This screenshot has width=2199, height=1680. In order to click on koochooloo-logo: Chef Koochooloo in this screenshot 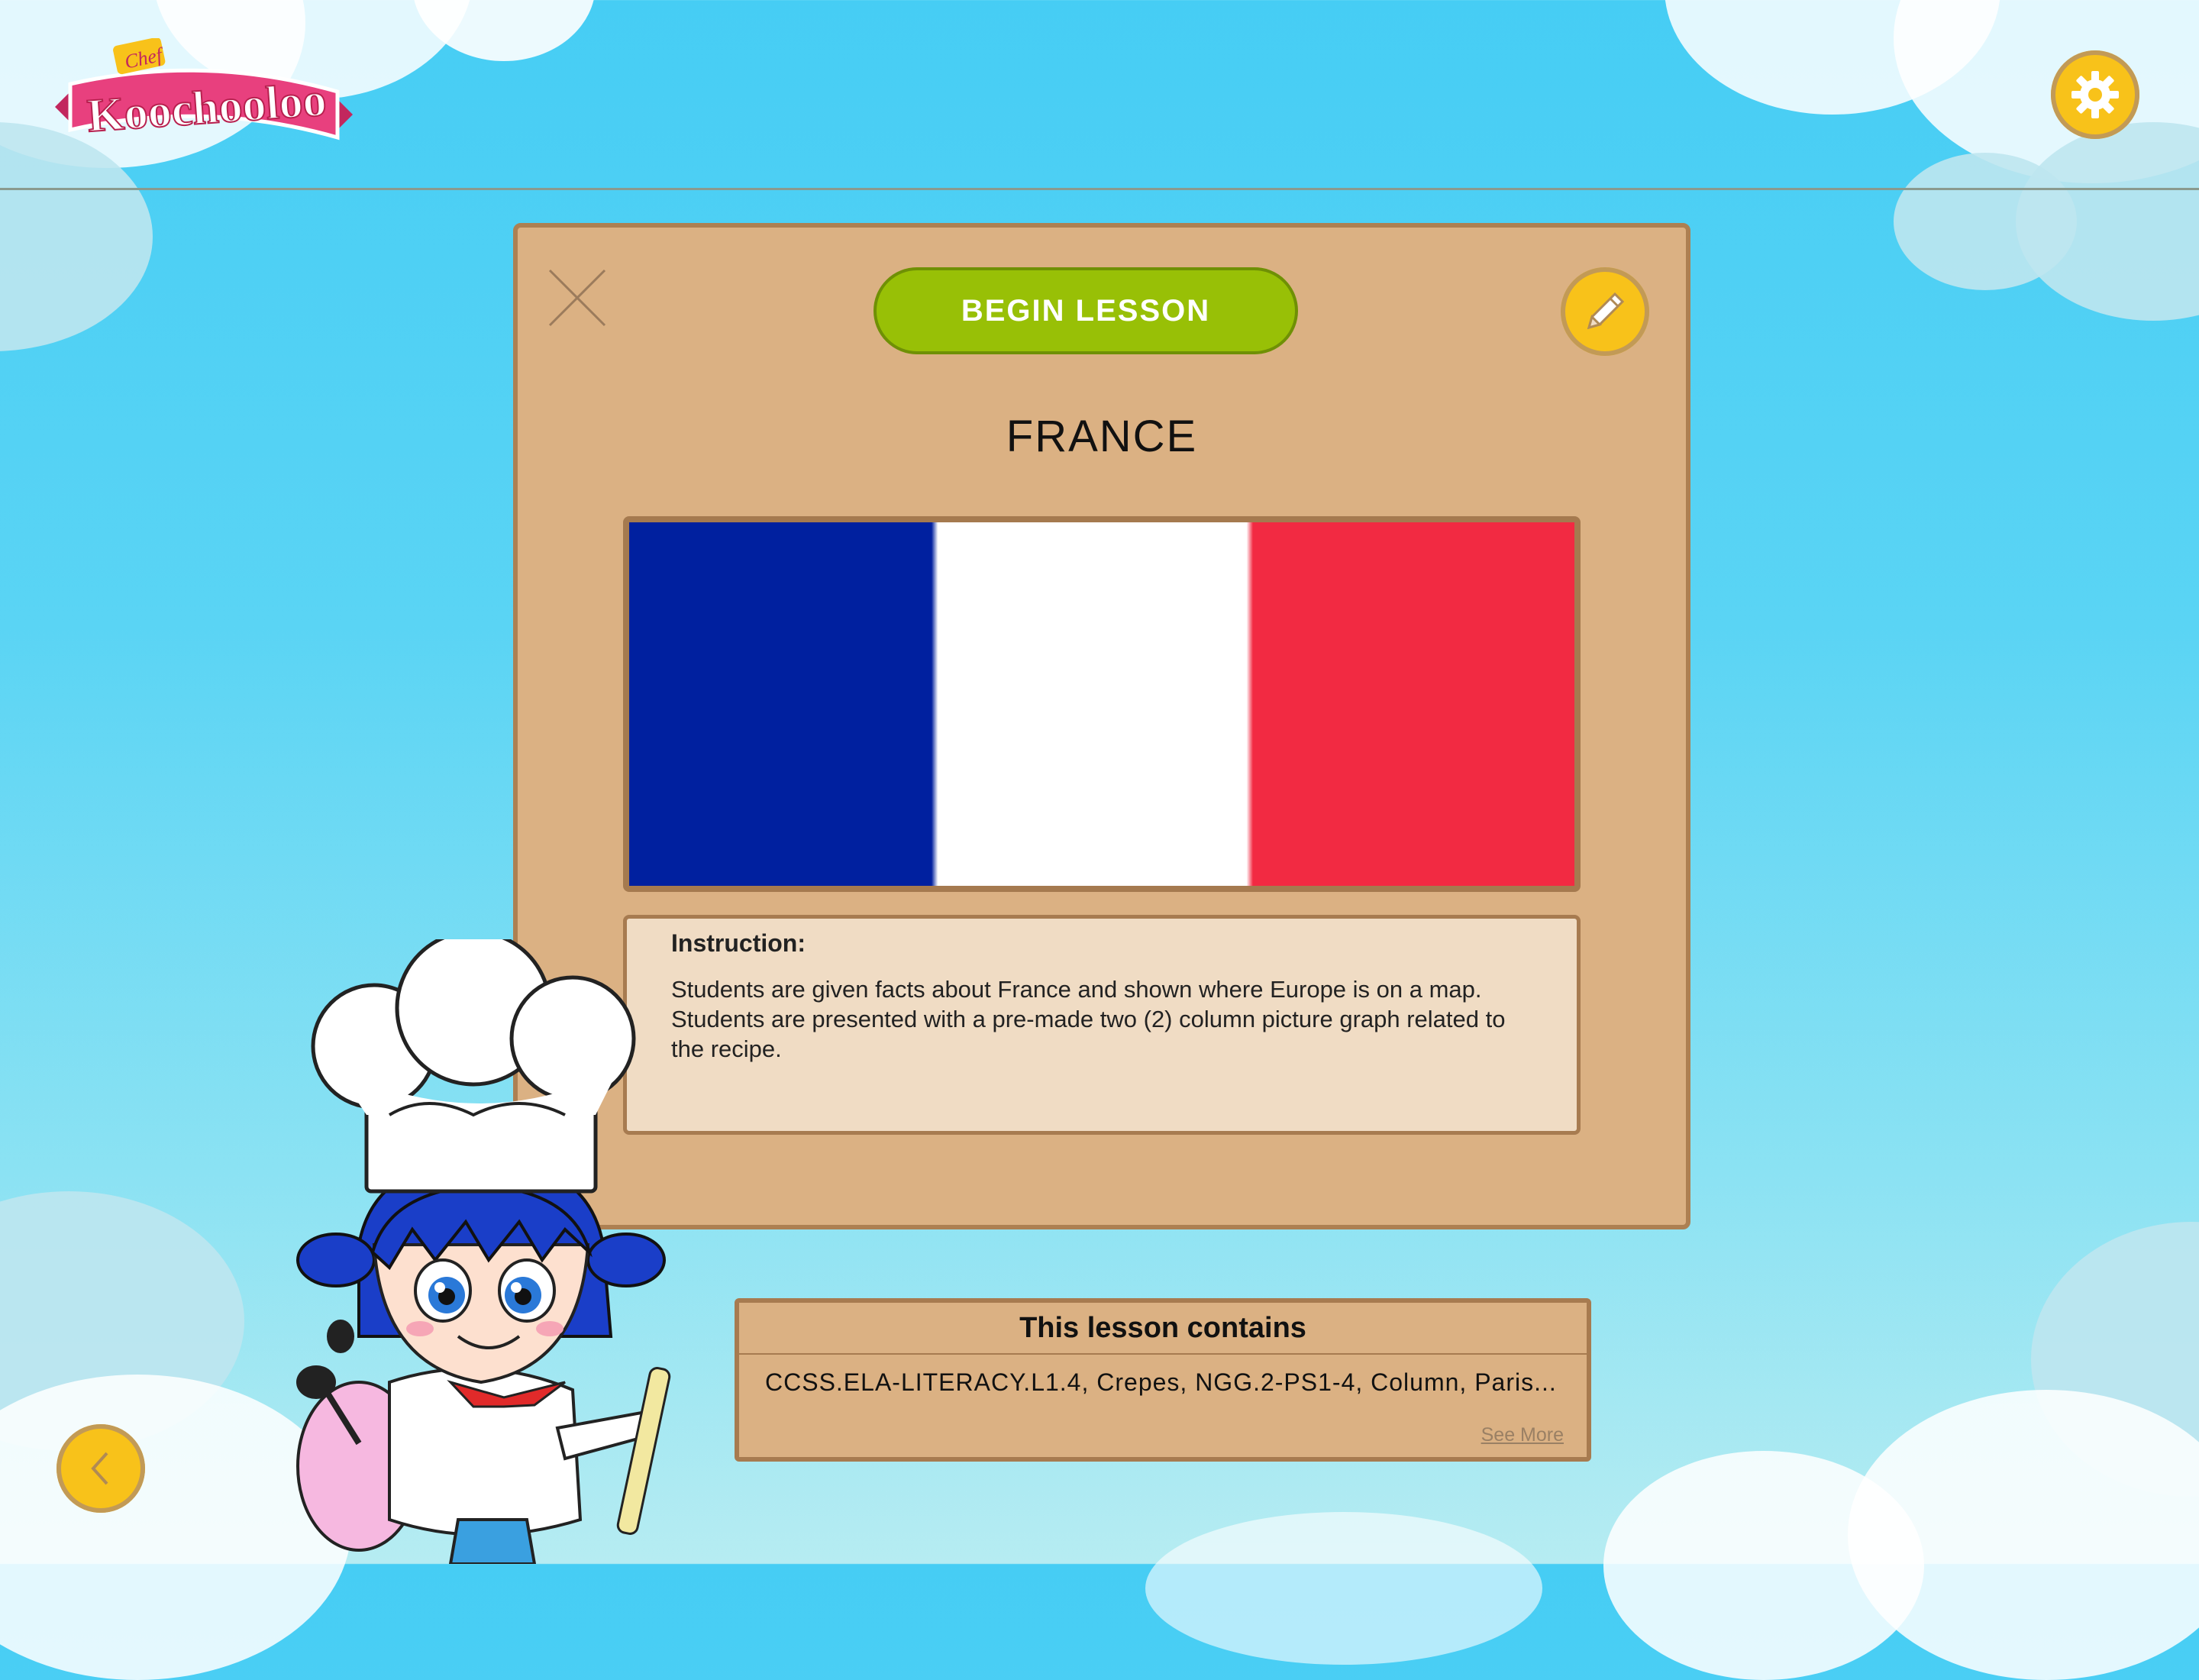, I will do `click(204, 95)`.